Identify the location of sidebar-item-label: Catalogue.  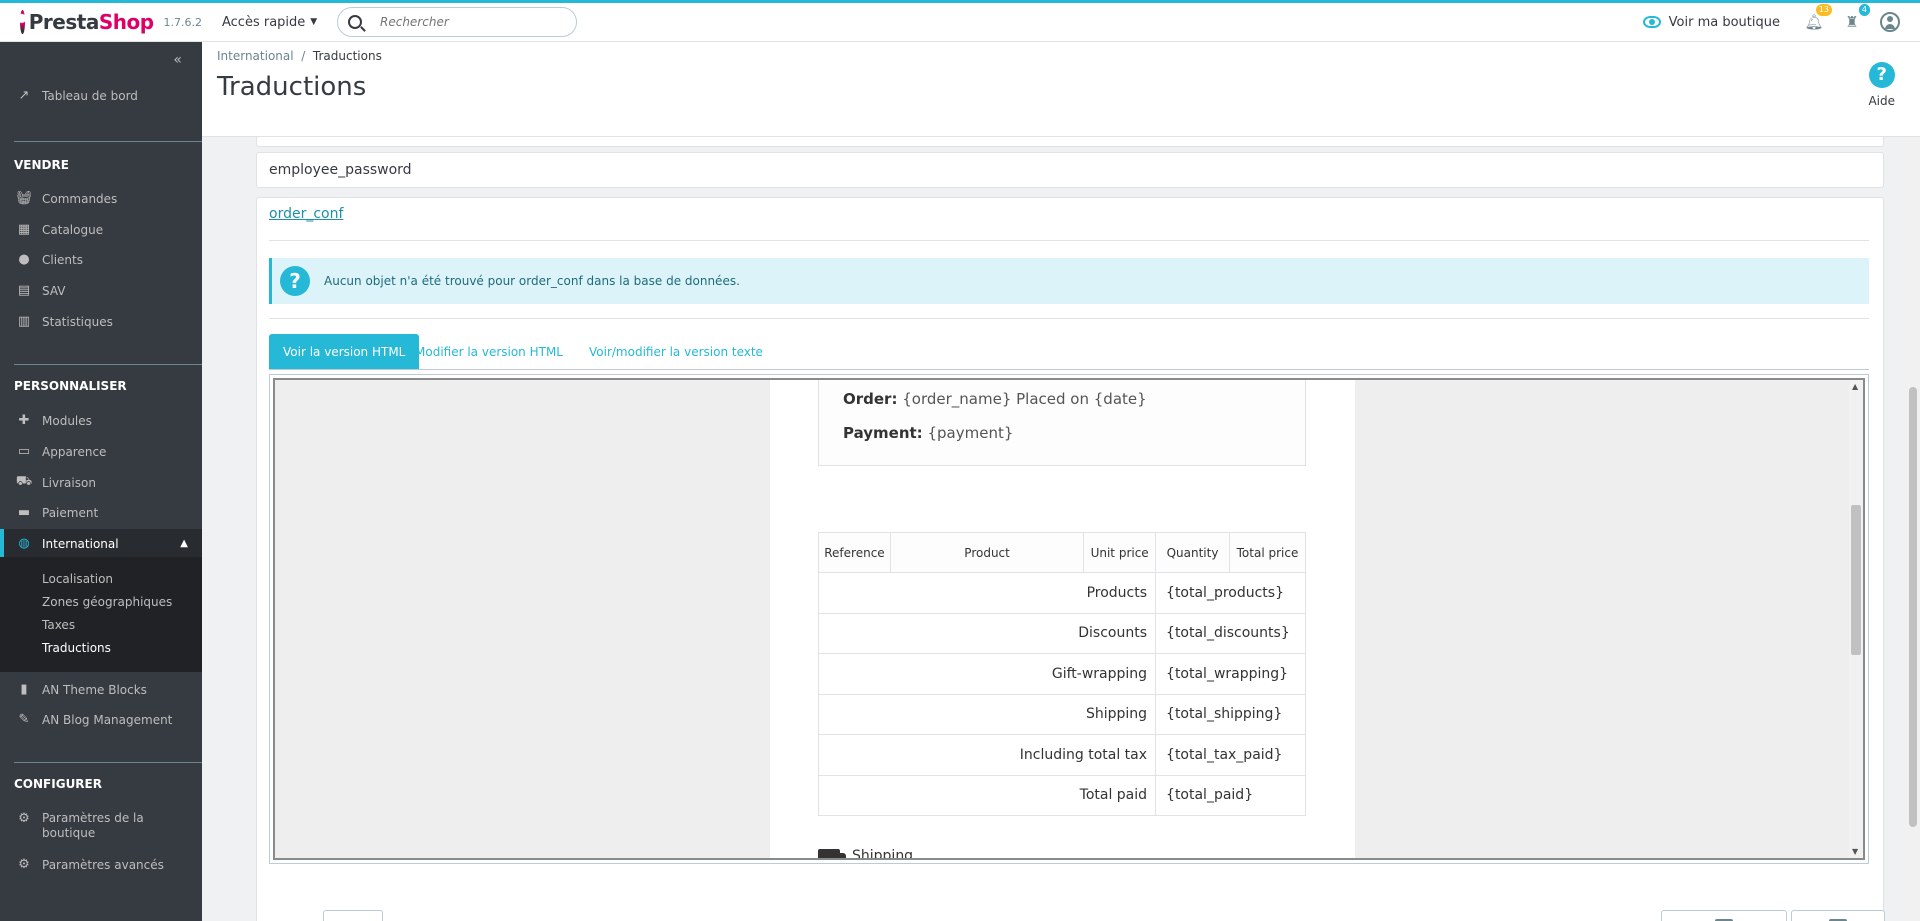
(73, 229).